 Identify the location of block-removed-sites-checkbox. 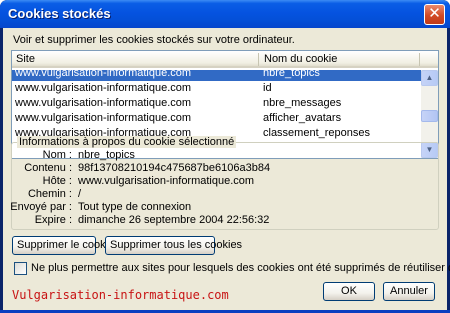
(20, 268).